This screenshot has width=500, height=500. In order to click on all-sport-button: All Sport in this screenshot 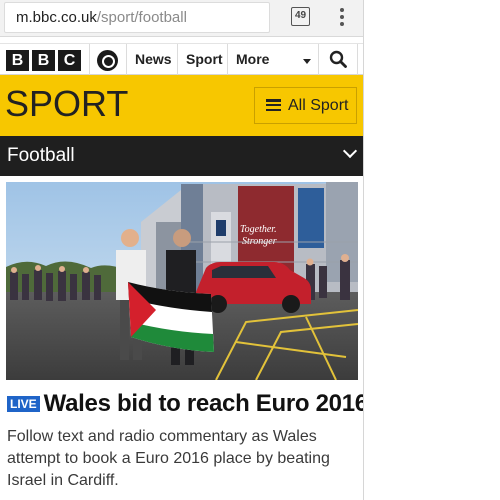, I will do `click(305, 105)`.